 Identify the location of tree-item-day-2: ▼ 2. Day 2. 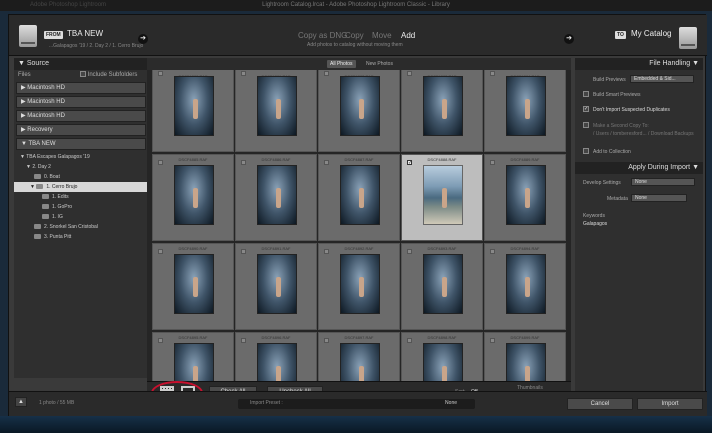
(81, 167).